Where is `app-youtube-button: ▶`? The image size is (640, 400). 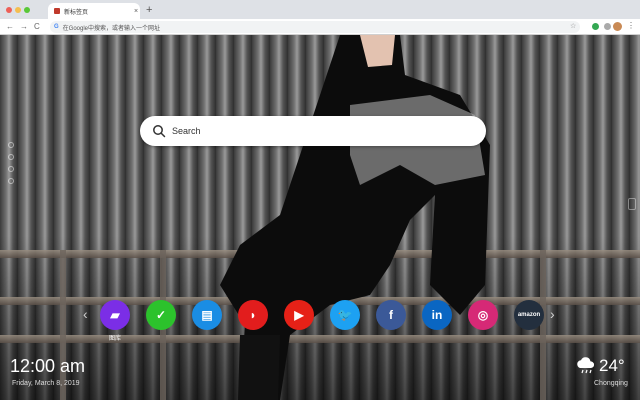
app-youtube-button: ▶ is located at coordinates (299, 315).